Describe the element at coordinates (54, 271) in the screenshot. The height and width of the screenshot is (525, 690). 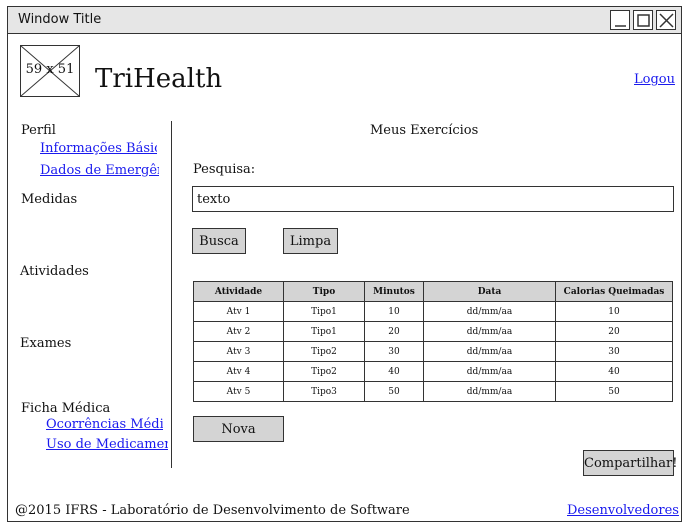
I see `sidebar-section-atividades: Atividades` at that location.